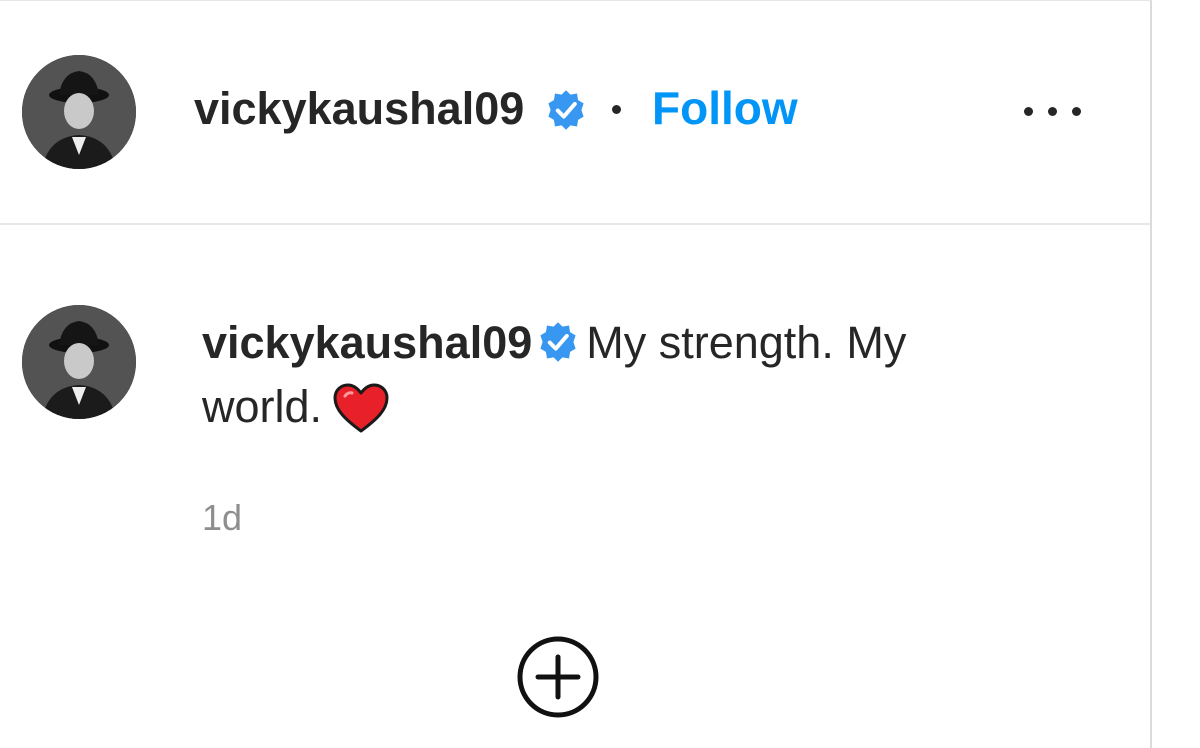 Image resolution: width=1200 pixels, height=748 pixels. I want to click on separator-dot, so click(616, 109).